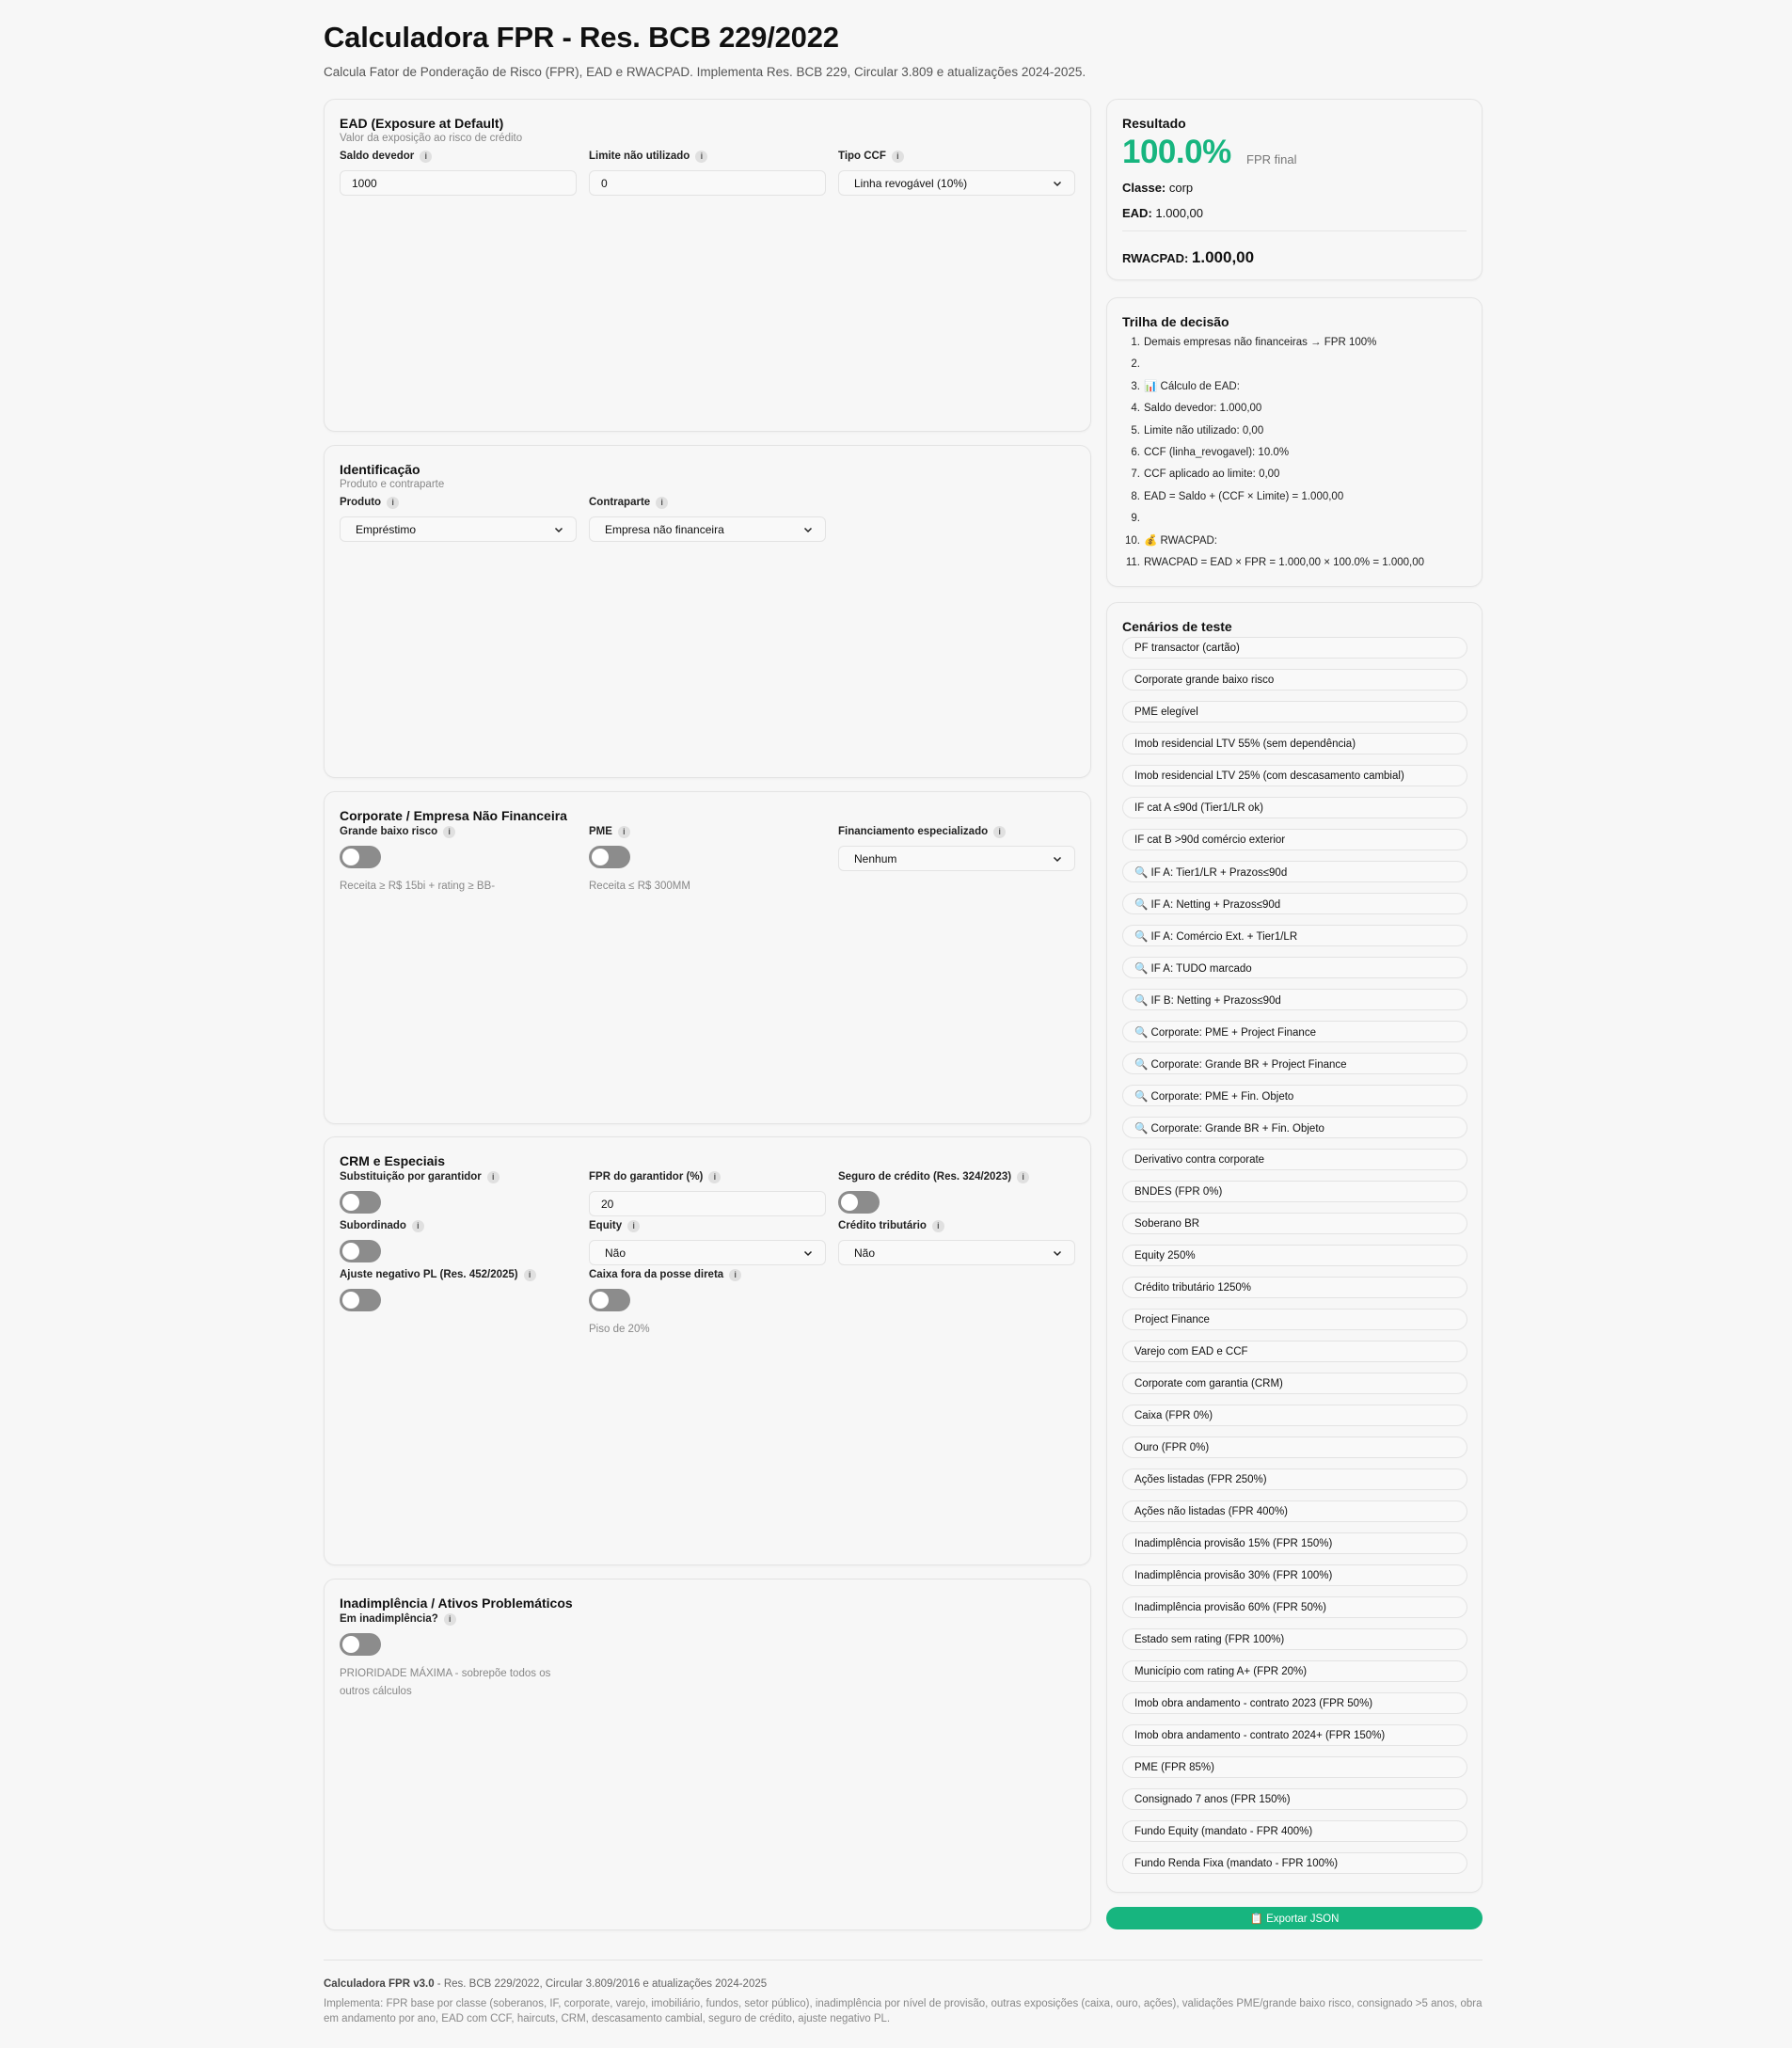  I want to click on scenario-button: Fundo Equity (mandato - FPR 400%), so click(1294, 1831).